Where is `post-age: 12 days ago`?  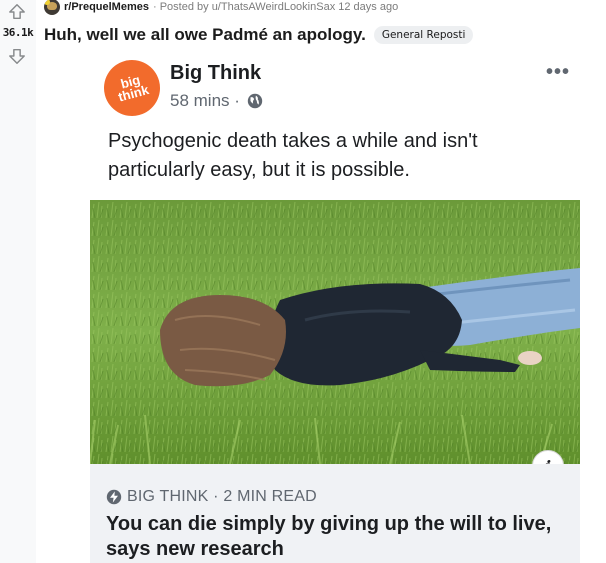
post-age: 12 days ago is located at coordinates (368, 7).